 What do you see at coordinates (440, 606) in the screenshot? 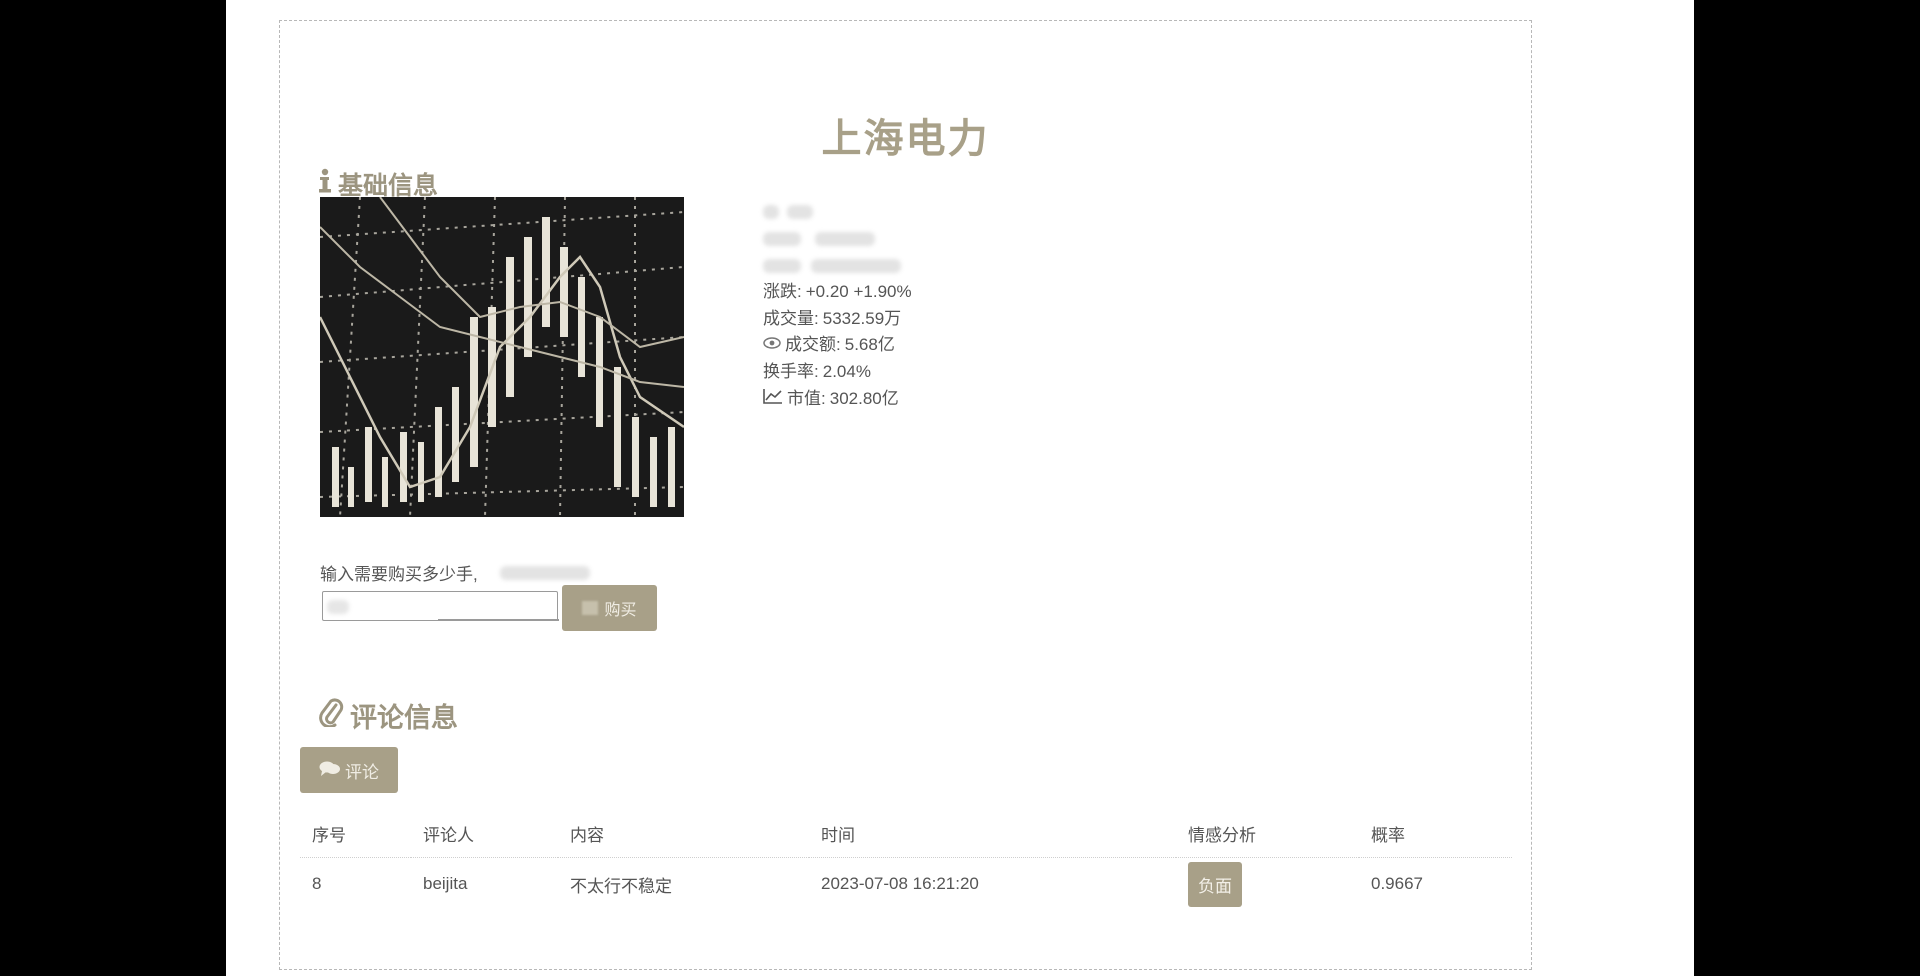
I see `buy-quantity-input` at bounding box center [440, 606].